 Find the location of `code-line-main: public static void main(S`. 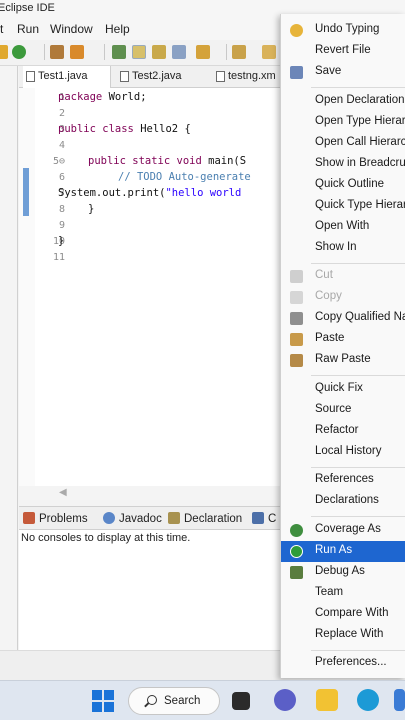

code-line-main: public static void main(S is located at coordinates (167, 161).